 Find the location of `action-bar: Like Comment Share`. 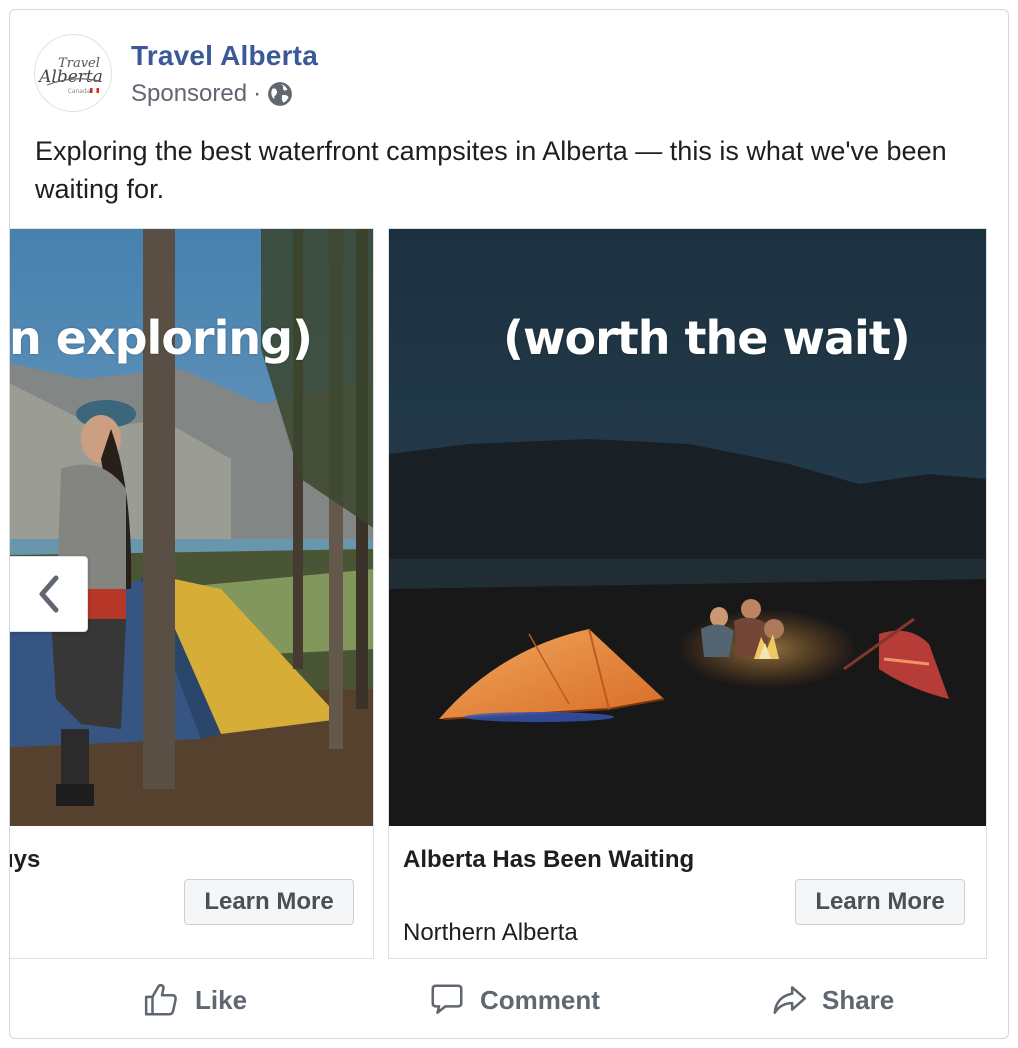

action-bar: Like Comment Share is located at coordinates (509, 1000).